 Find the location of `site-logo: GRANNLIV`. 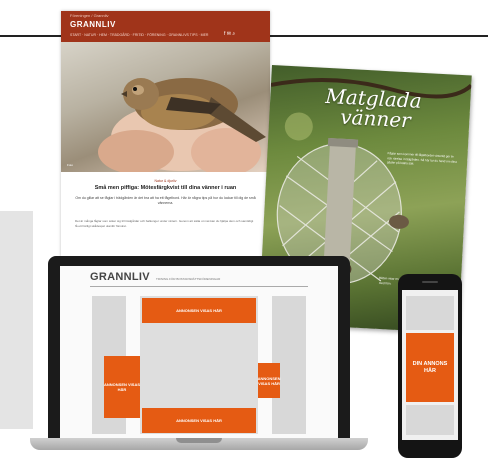

site-logo: GRANNLIV is located at coordinates (93, 24).